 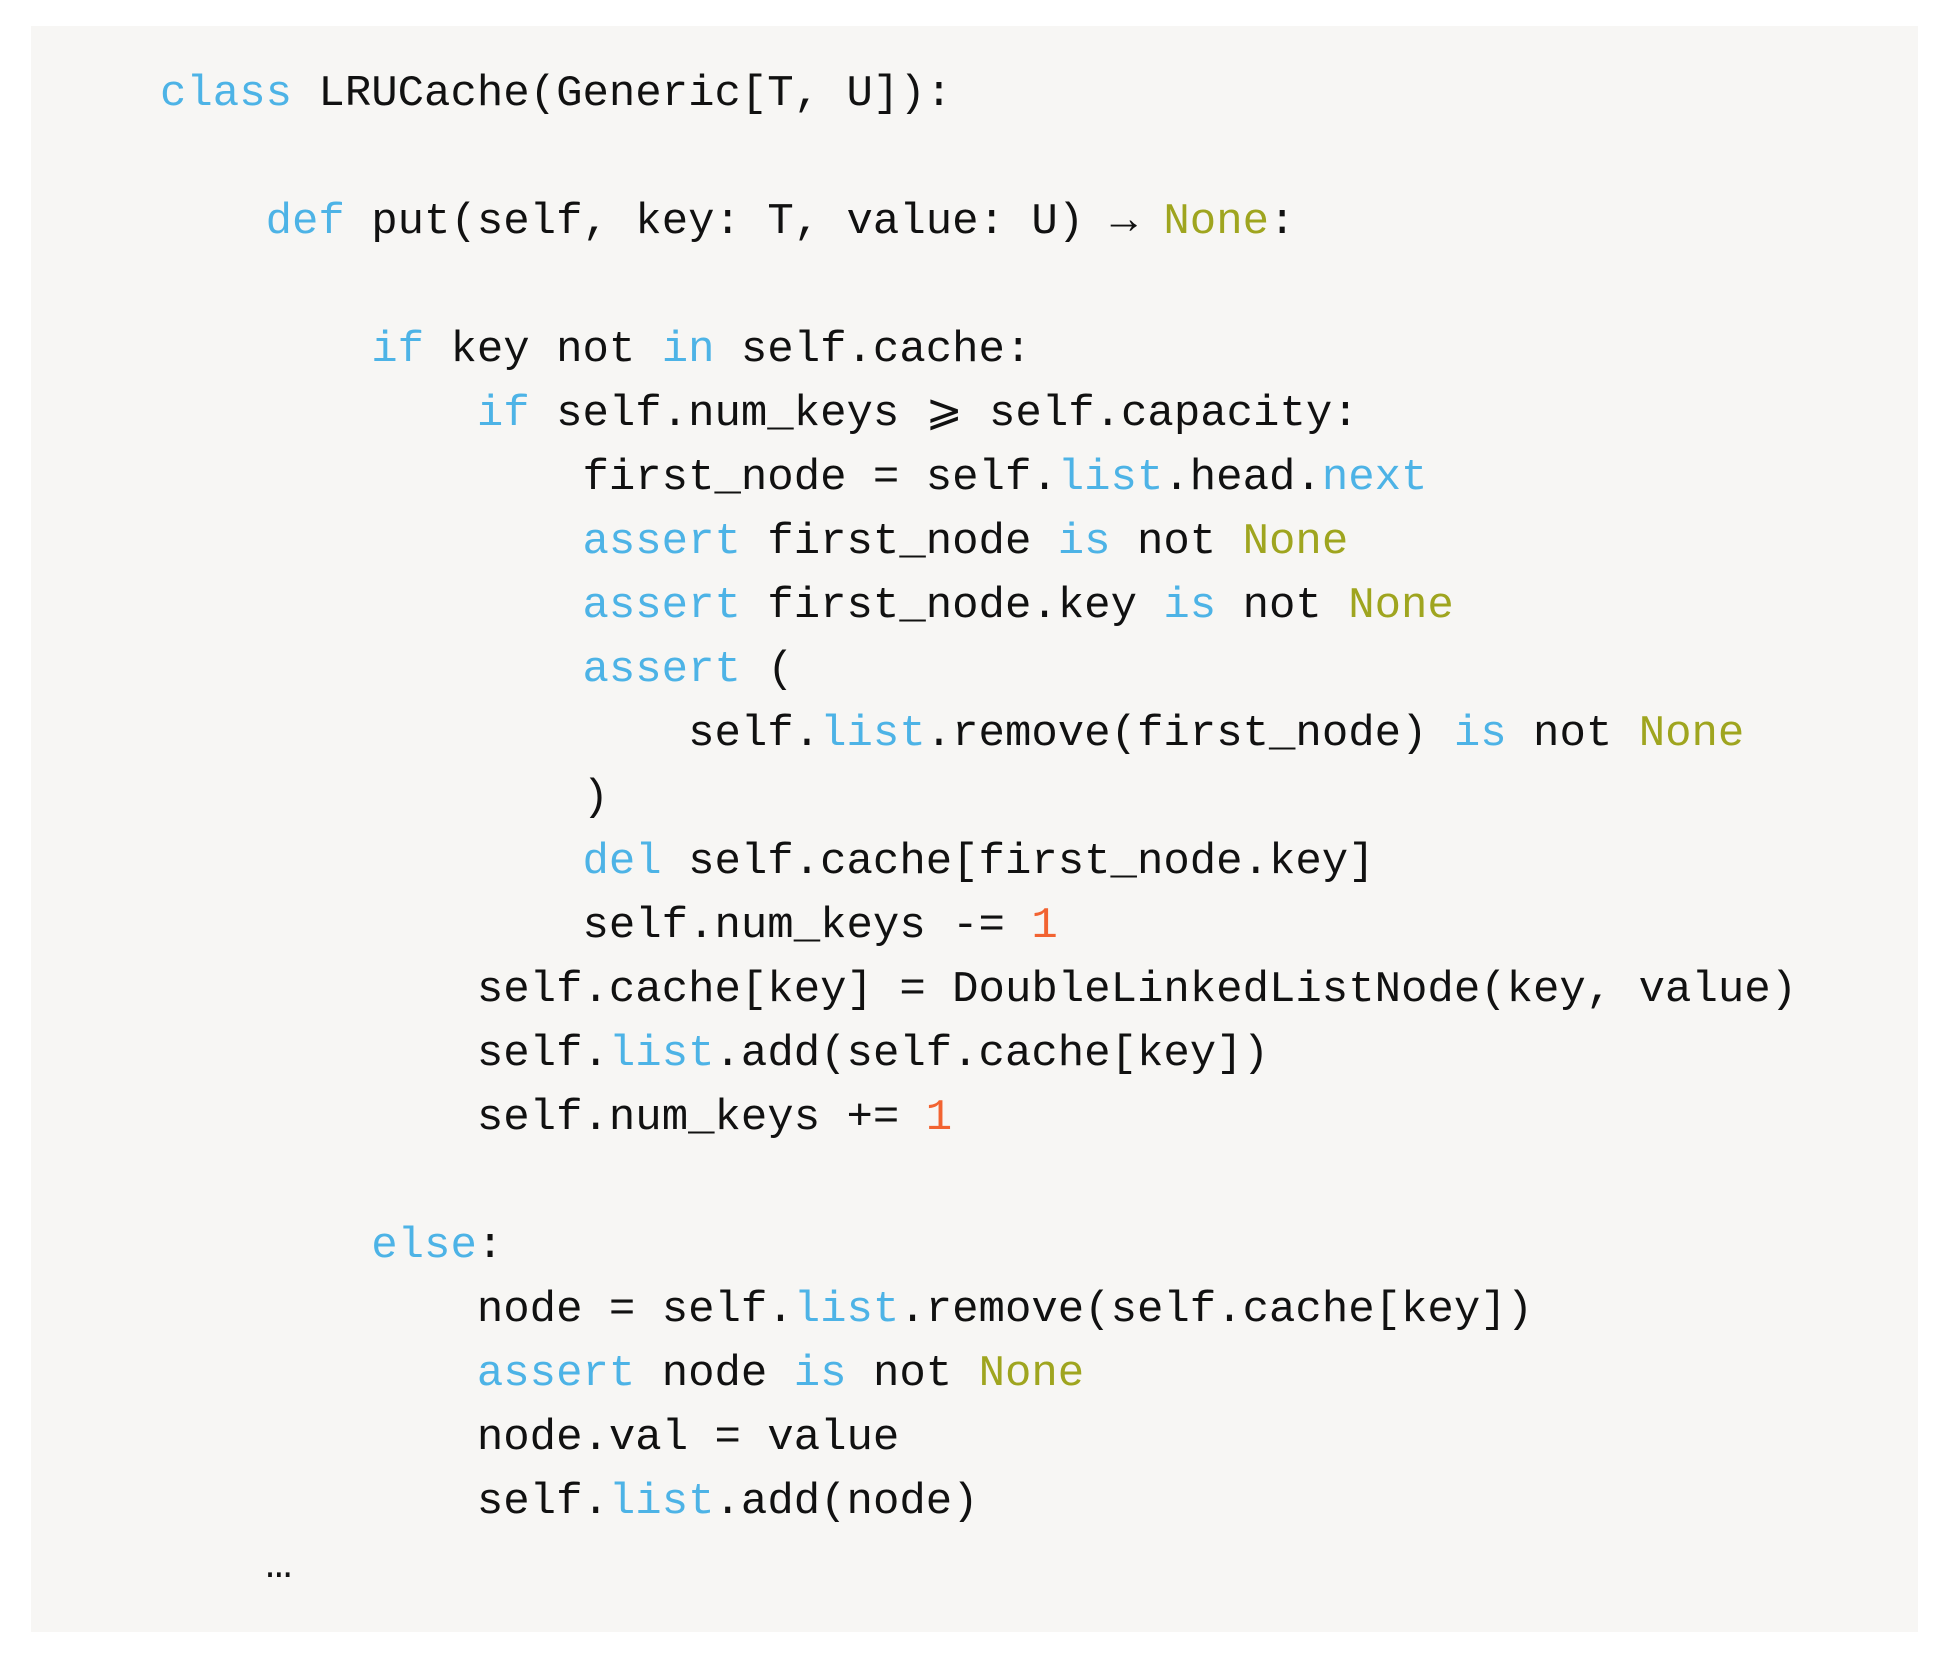 What do you see at coordinates (978, 94) in the screenshot?
I see `code-line: class LRUCache(Generic[T, U]):` at bounding box center [978, 94].